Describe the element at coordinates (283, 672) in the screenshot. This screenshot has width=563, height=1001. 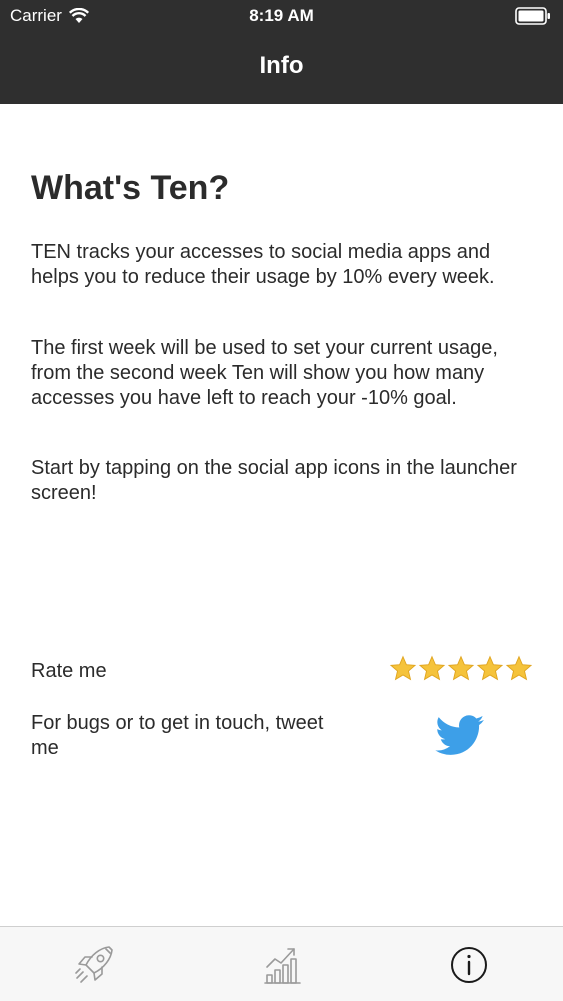
I see `rate-row: Rate me` at that location.